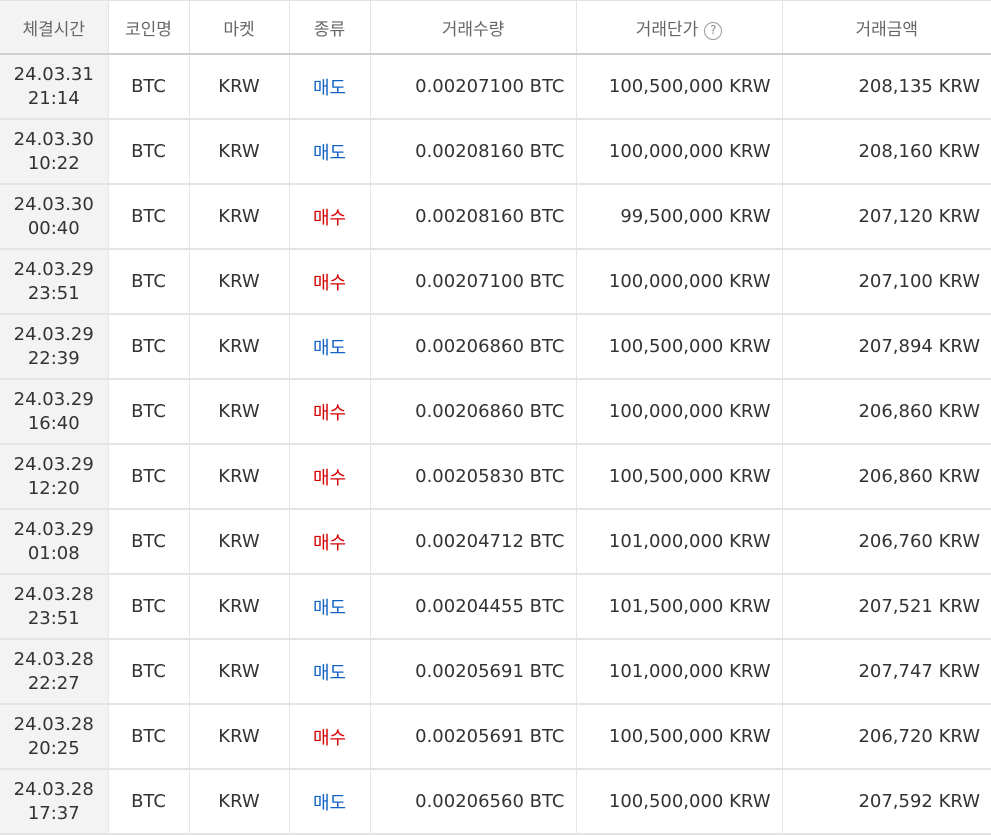 The image size is (991, 835). I want to click on trade-time-cell: 24.03.29 12:20, so click(54, 477).